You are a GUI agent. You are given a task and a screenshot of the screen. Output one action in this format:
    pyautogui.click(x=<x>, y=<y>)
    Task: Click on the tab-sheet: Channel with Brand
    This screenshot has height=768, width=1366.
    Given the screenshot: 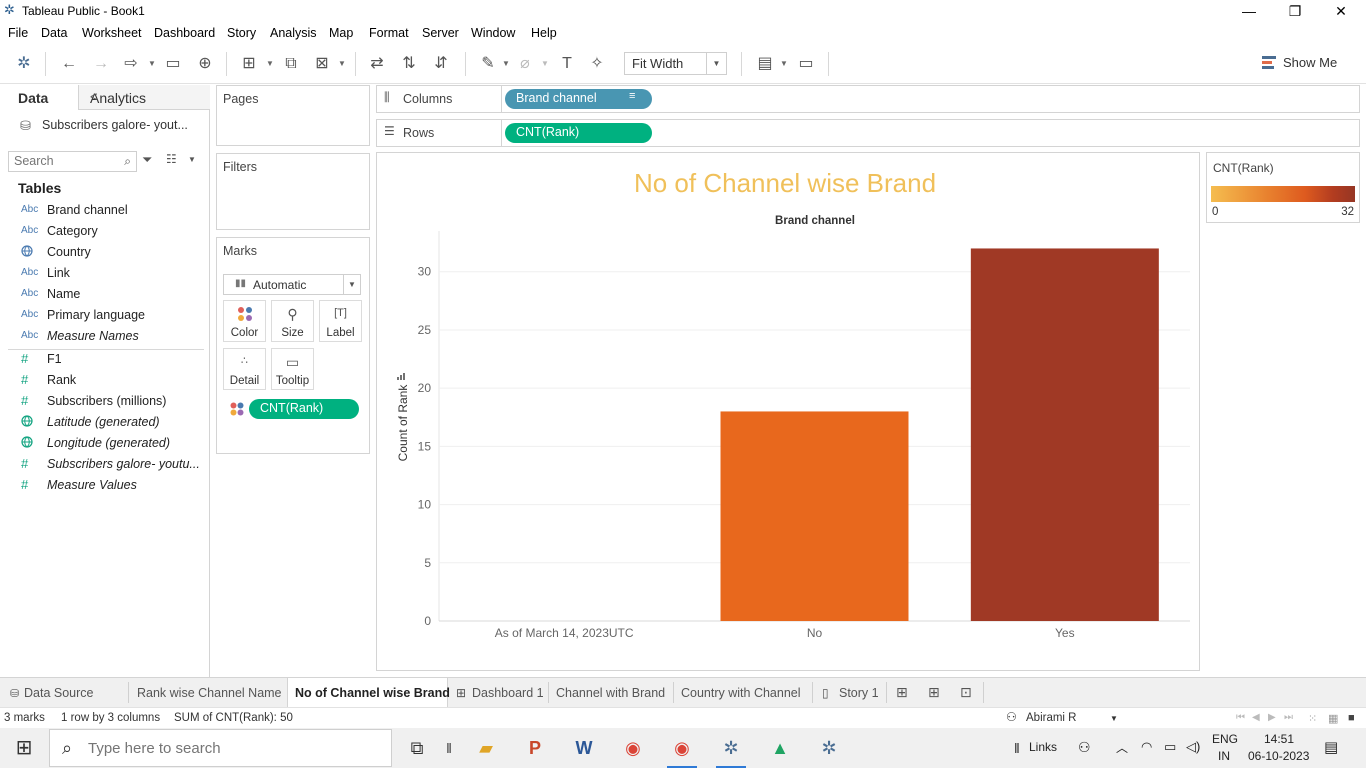 What is the action you would take?
    pyautogui.click(x=611, y=692)
    